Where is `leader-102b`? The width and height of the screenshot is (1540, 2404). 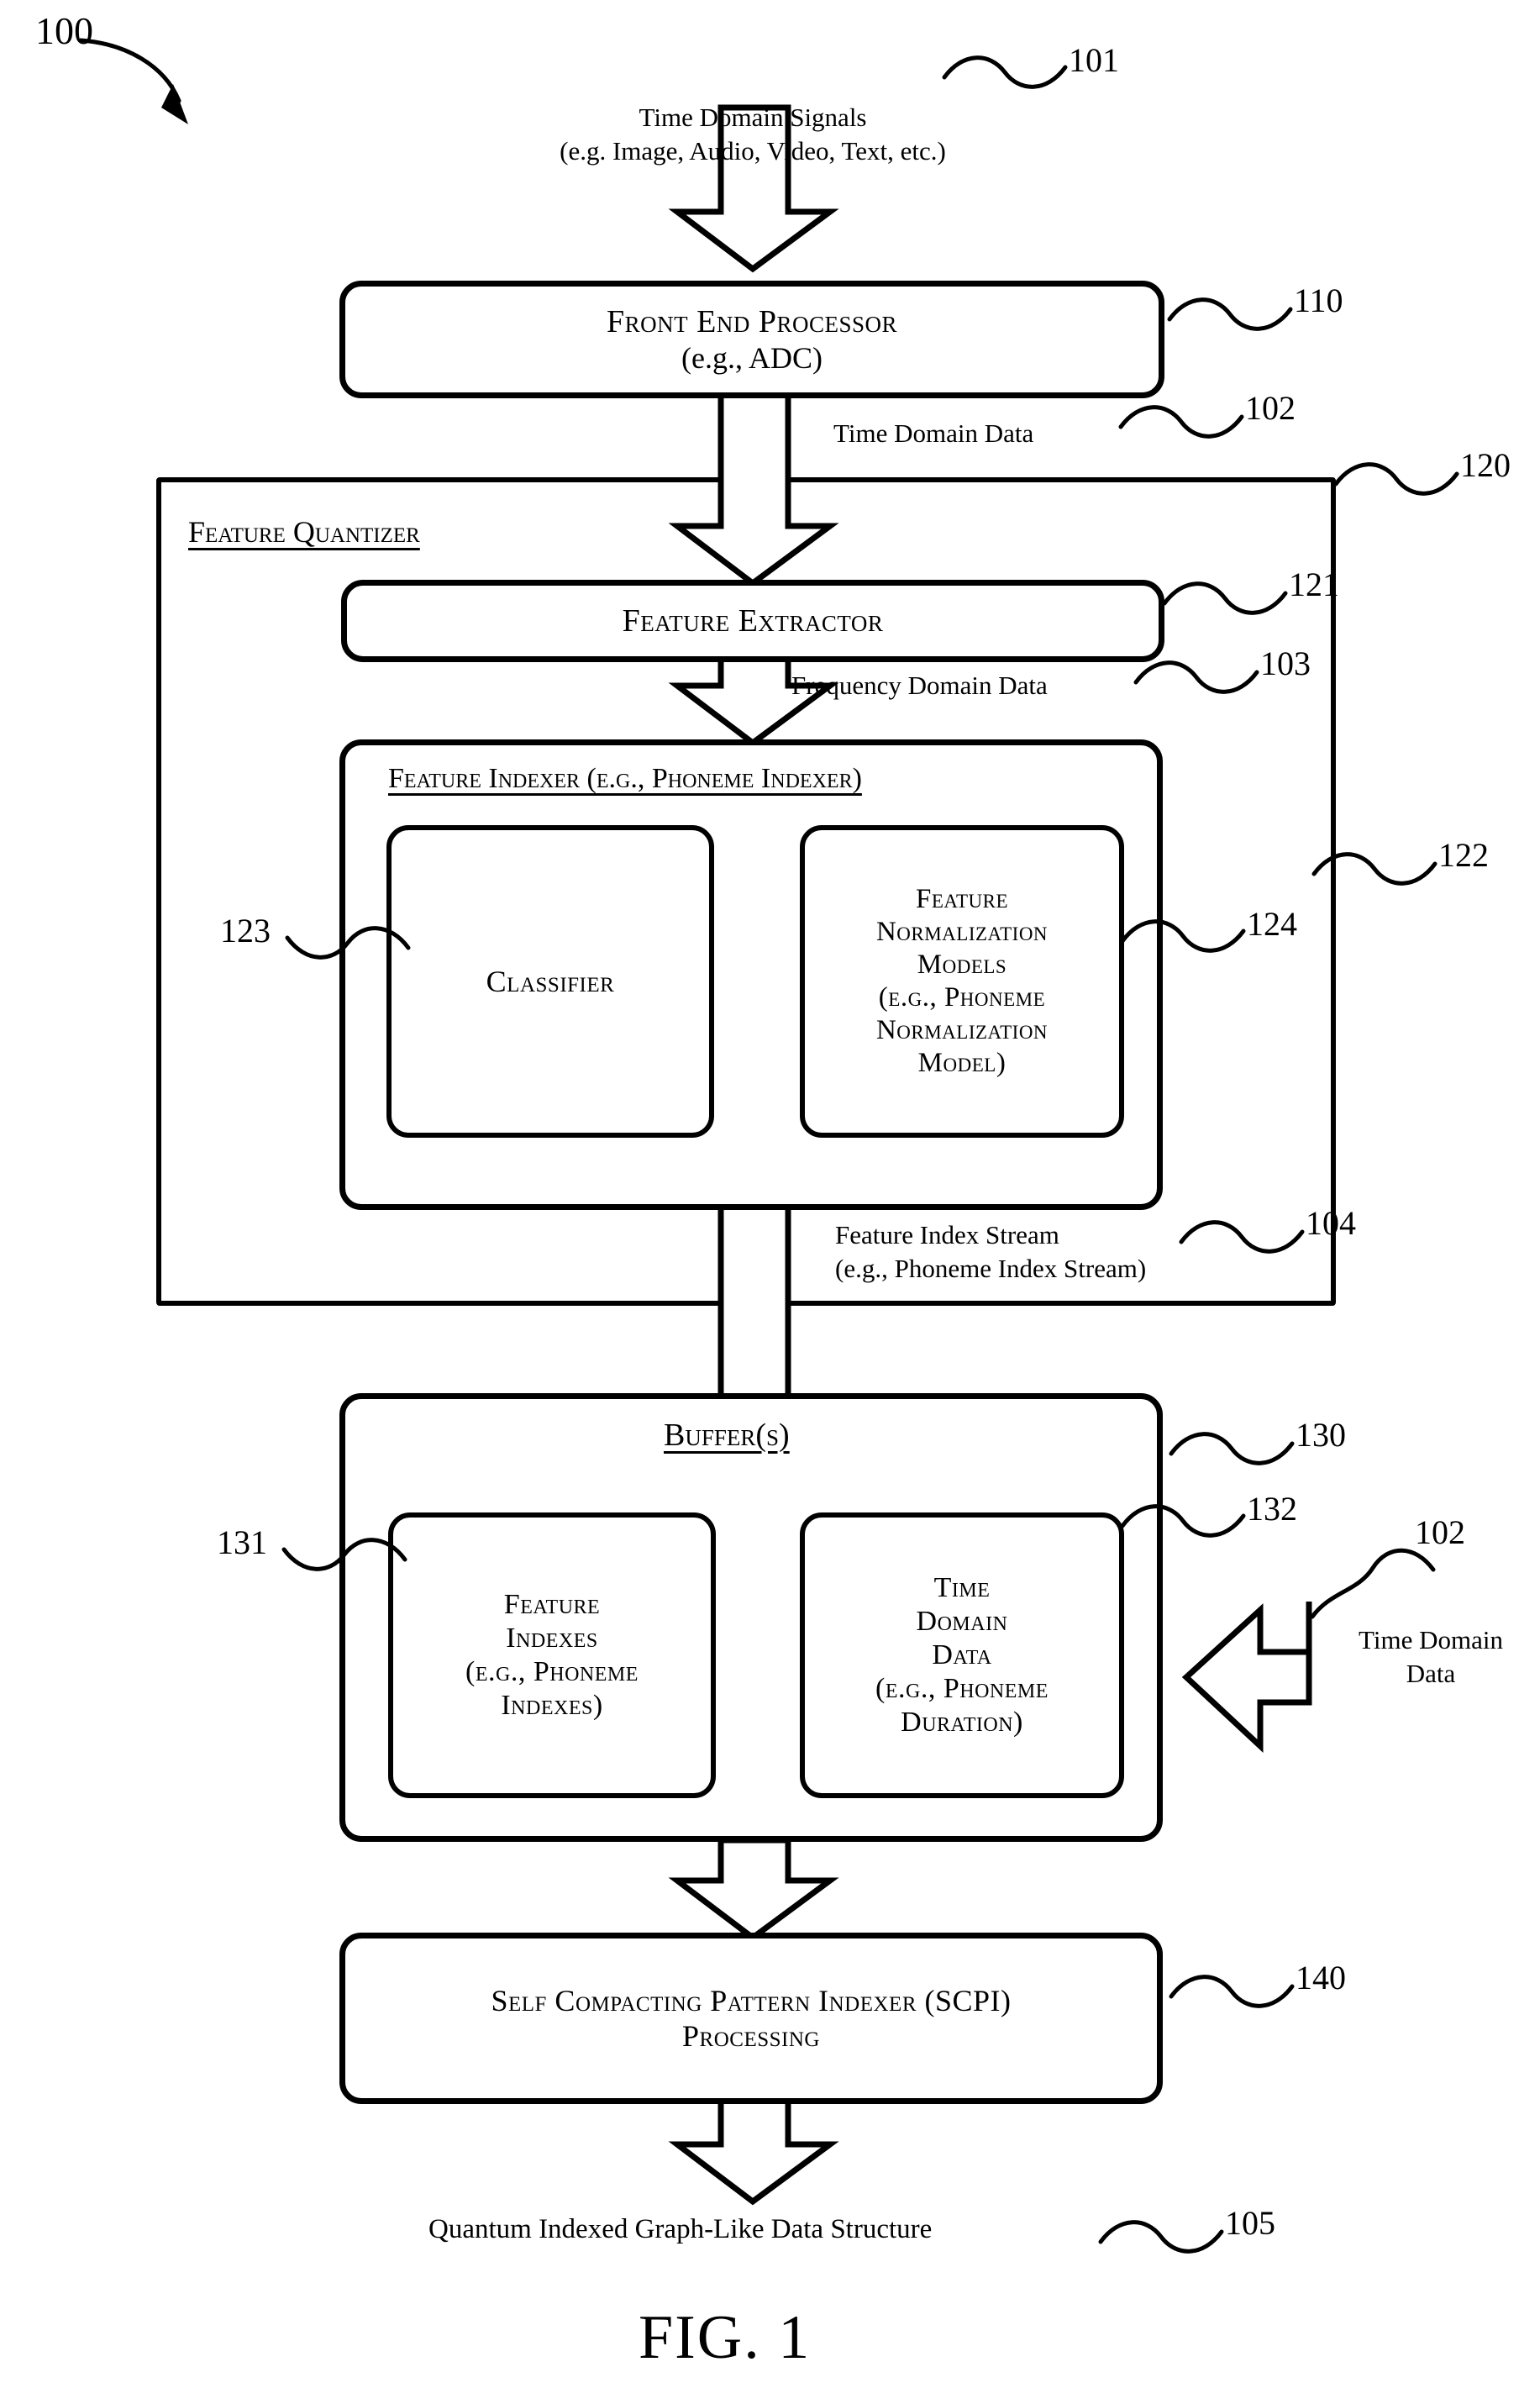
leader-102b is located at coordinates (1373, 1583).